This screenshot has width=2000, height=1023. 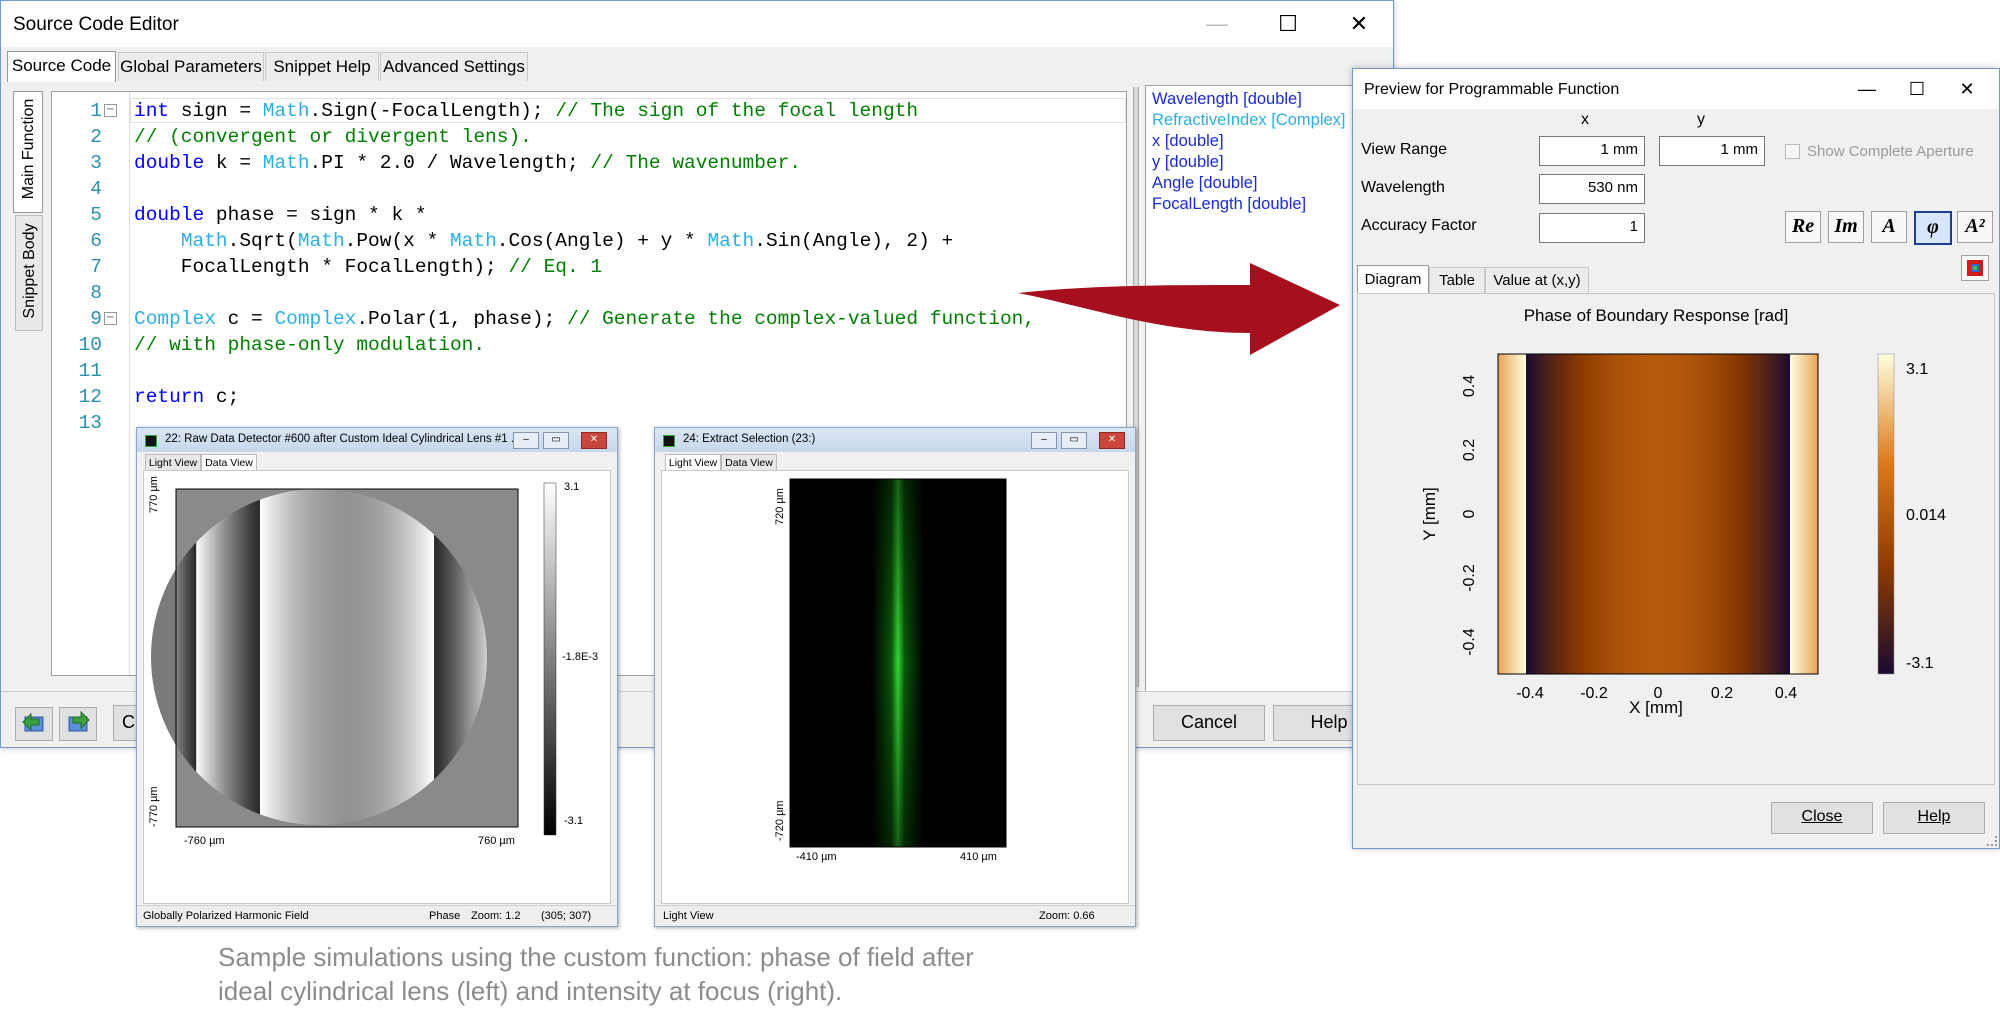 I want to click on side-tab-label: Main Function, so click(x=28, y=149).